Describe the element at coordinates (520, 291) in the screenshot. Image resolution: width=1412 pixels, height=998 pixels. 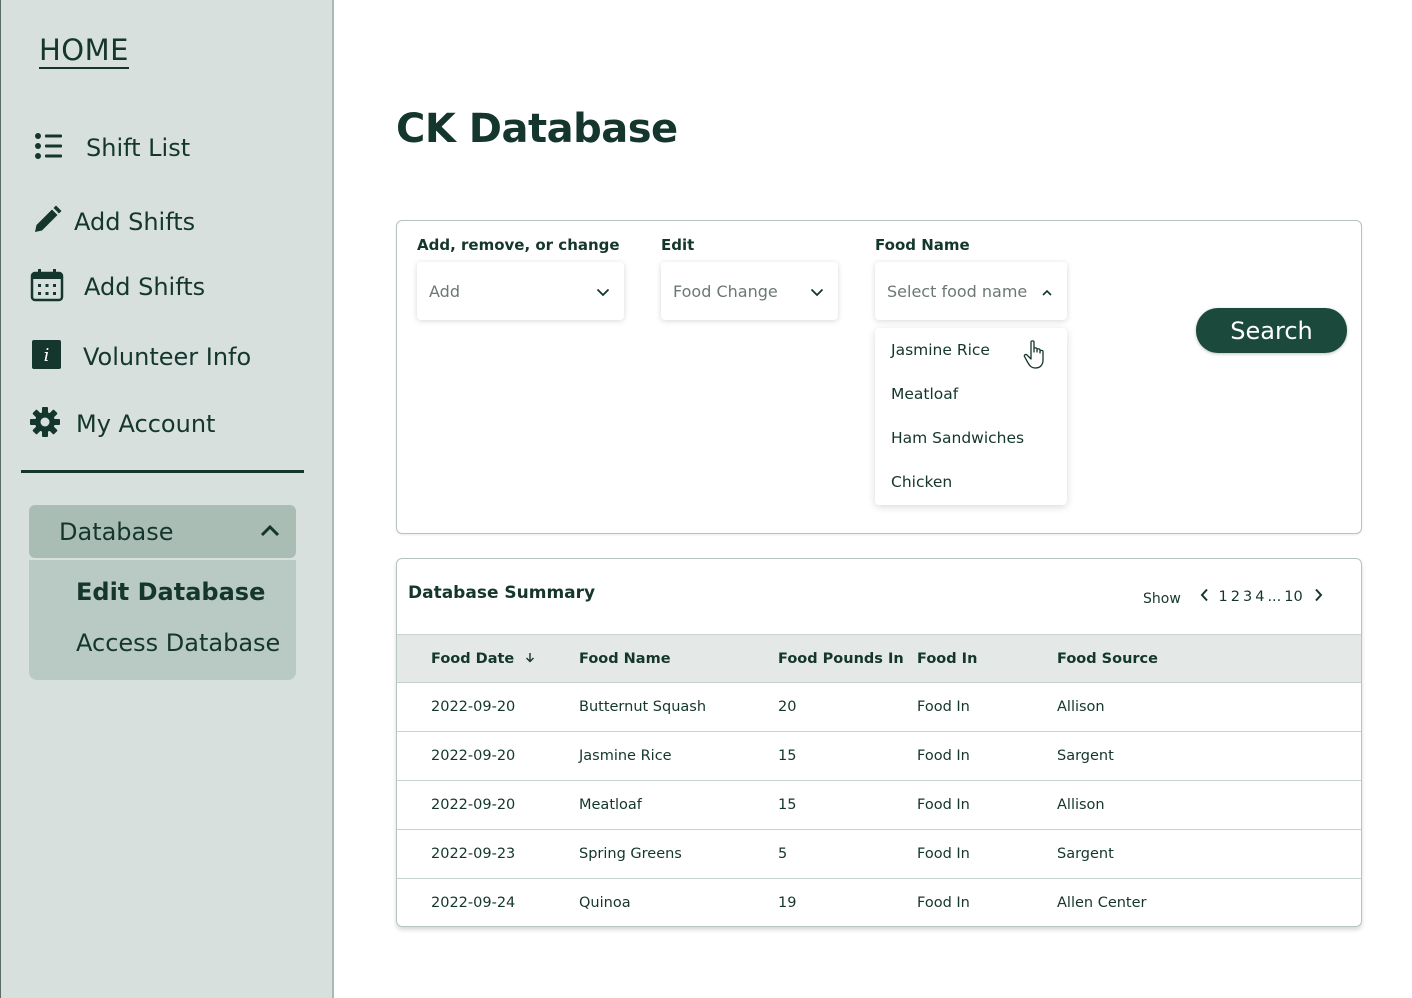
I see `action-select: Add` at that location.